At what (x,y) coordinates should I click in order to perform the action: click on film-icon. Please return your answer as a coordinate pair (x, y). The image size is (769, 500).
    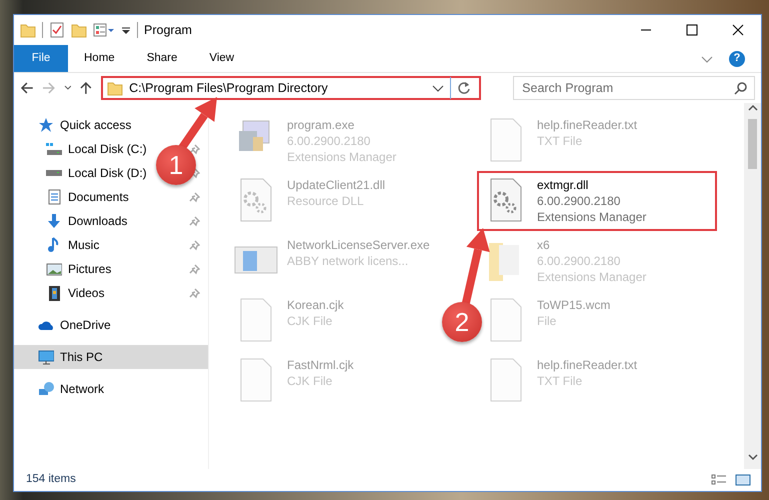
    Looking at the image, I should click on (54, 293).